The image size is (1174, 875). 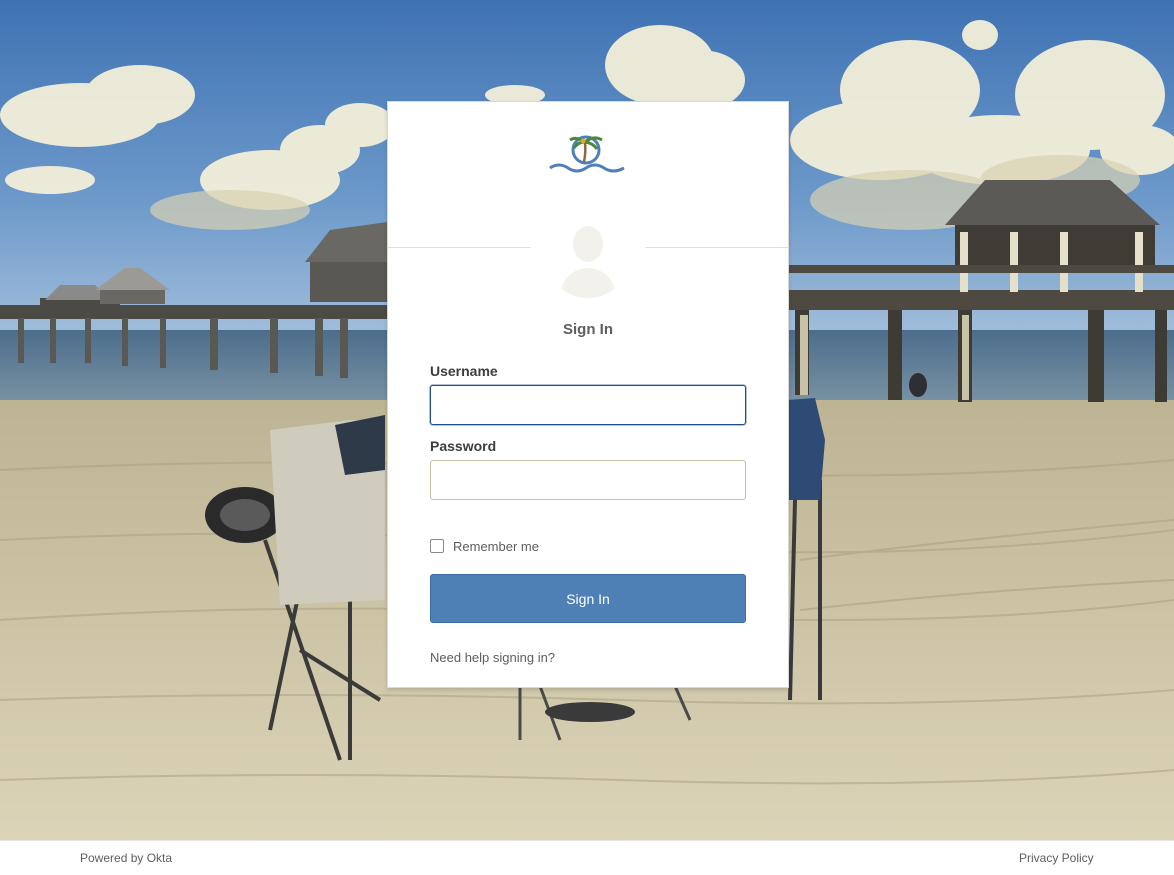 I want to click on remember-me-checkbox, so click(x=437, y=546).